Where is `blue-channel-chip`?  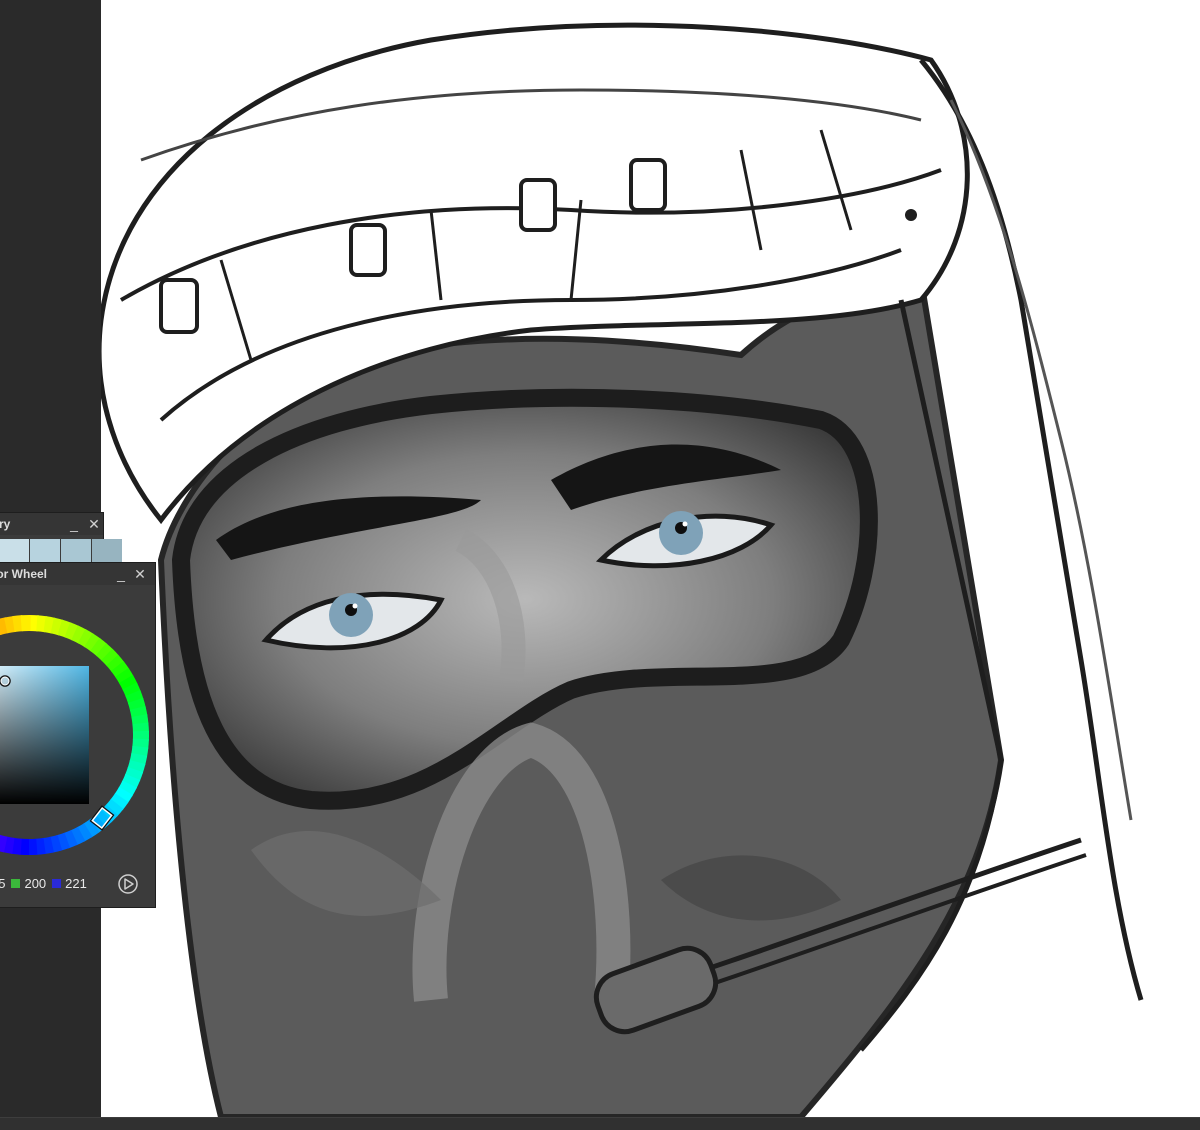 blue-channel-chip is located at coordinates (57, 883).